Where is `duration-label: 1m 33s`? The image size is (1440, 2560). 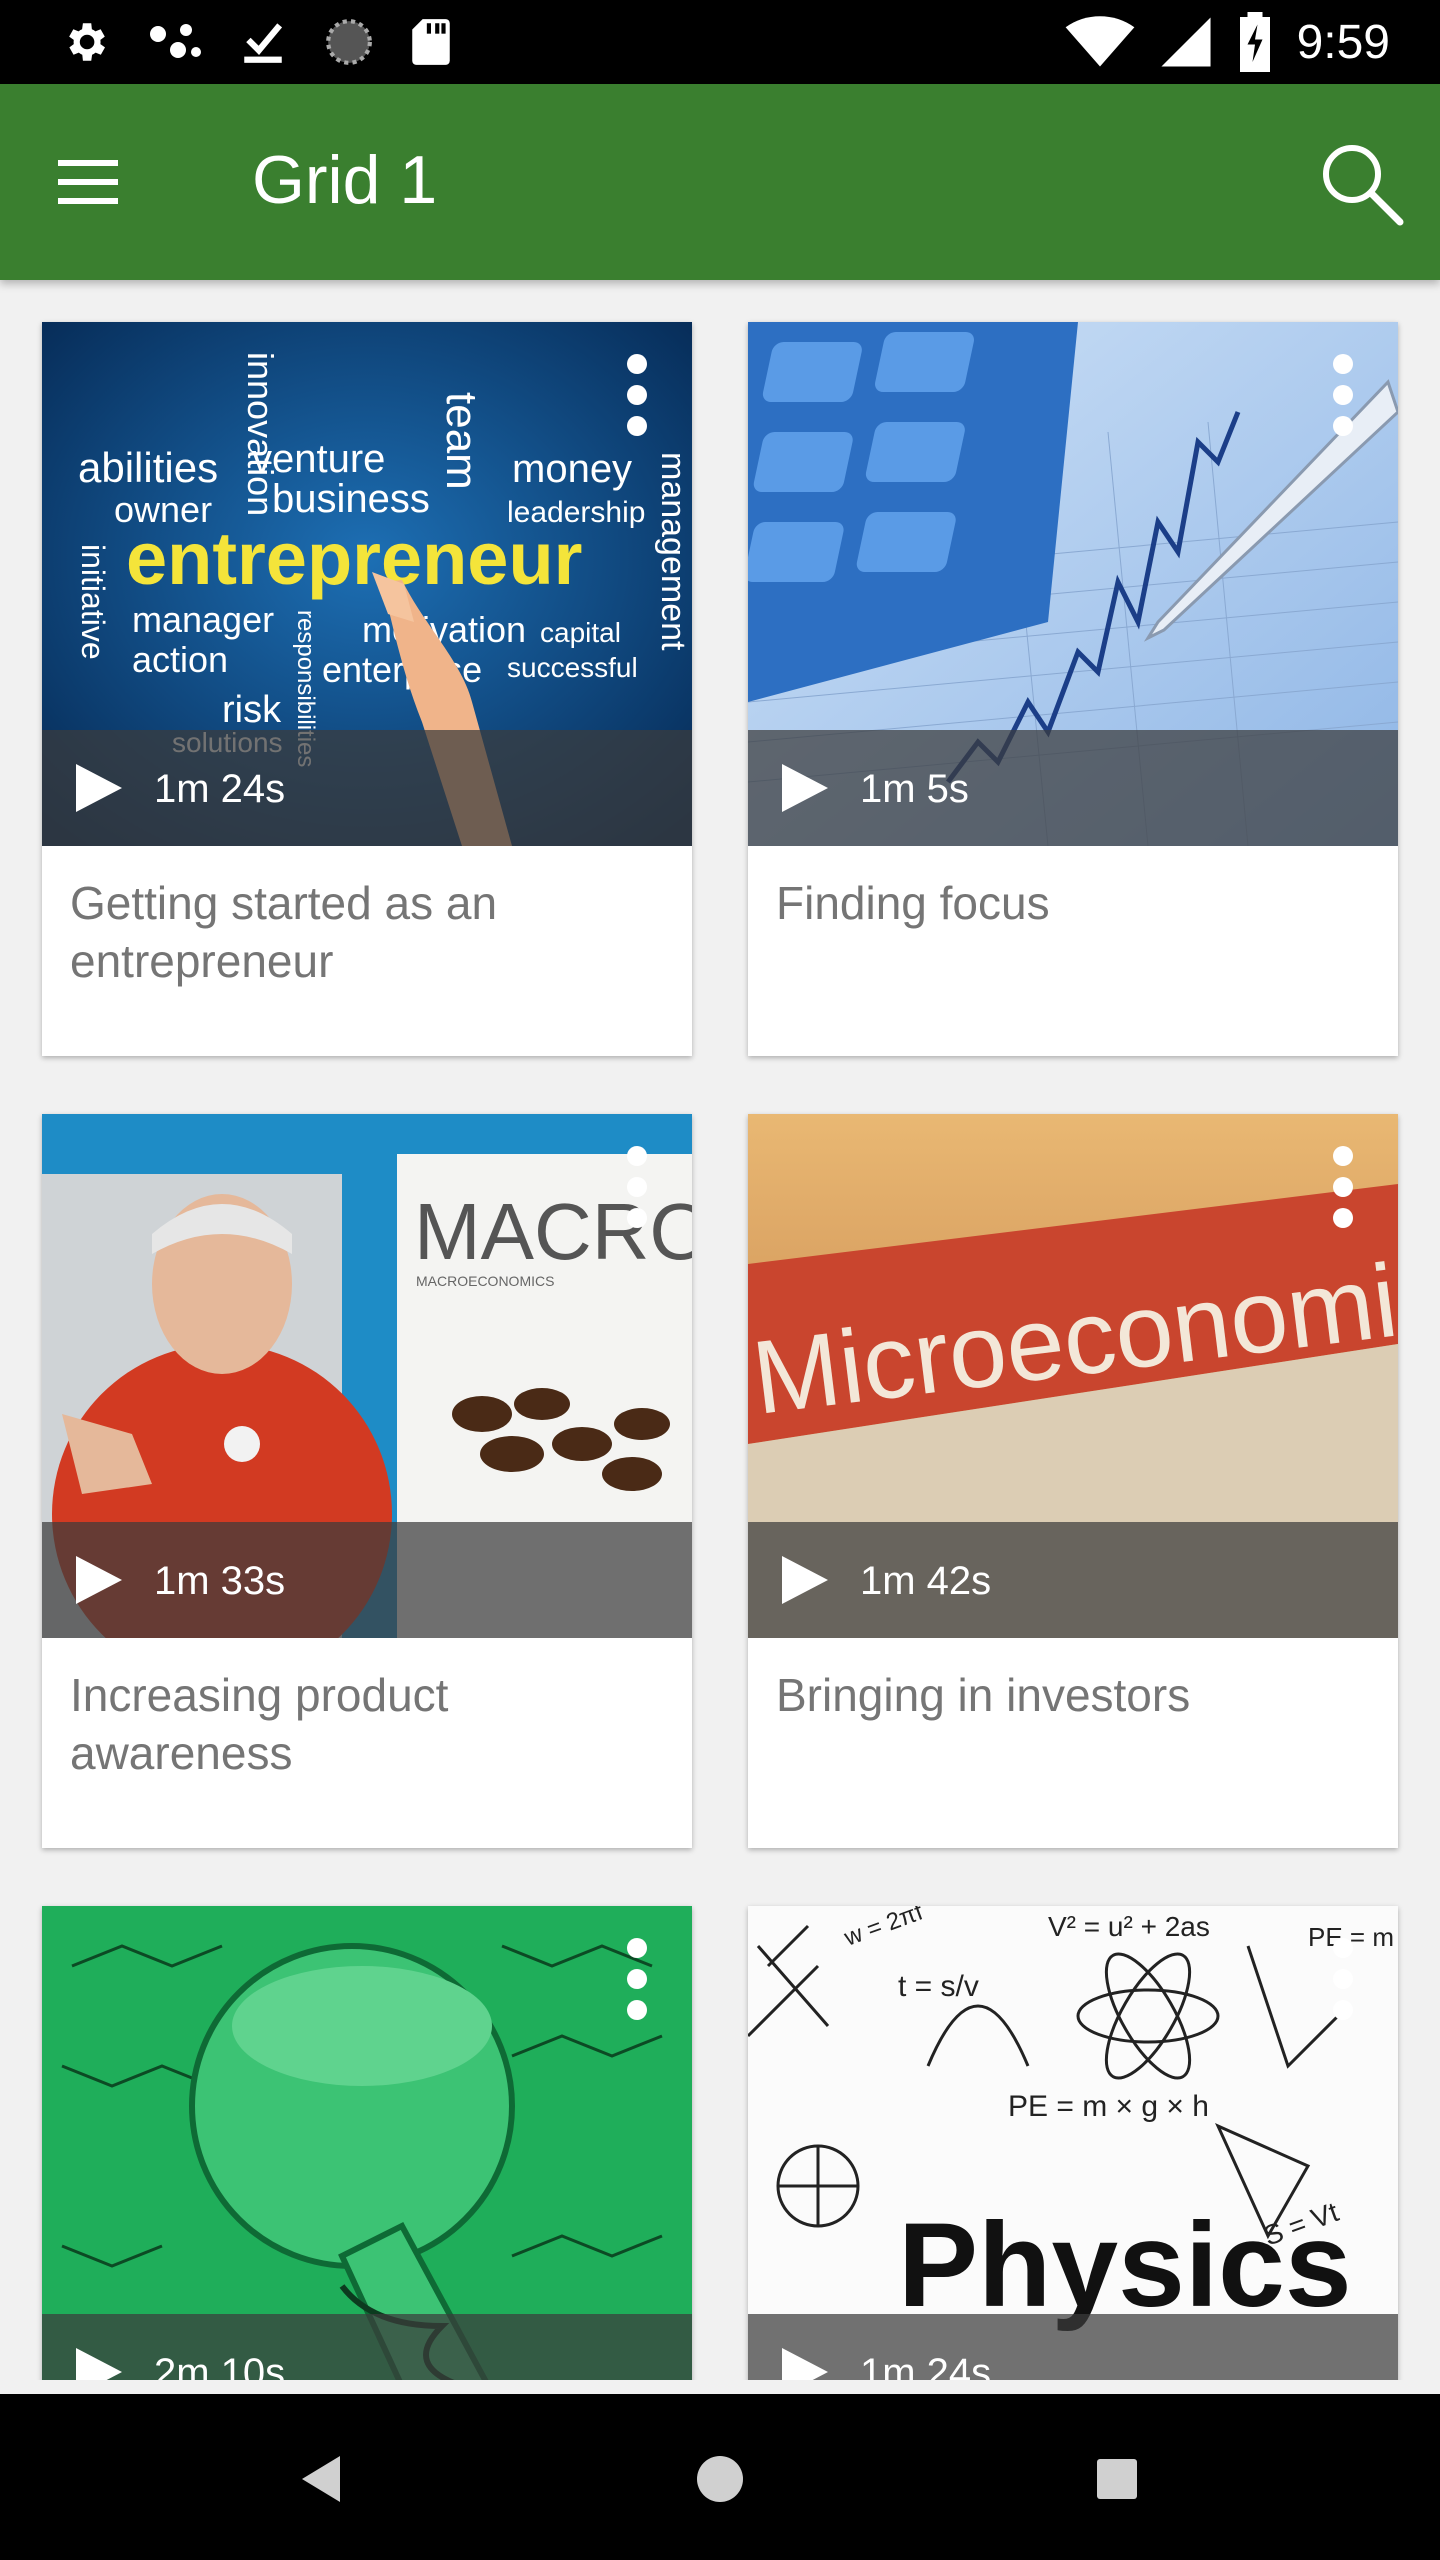 duration-label: 1m 33s is located at coordinates (220, 1581).